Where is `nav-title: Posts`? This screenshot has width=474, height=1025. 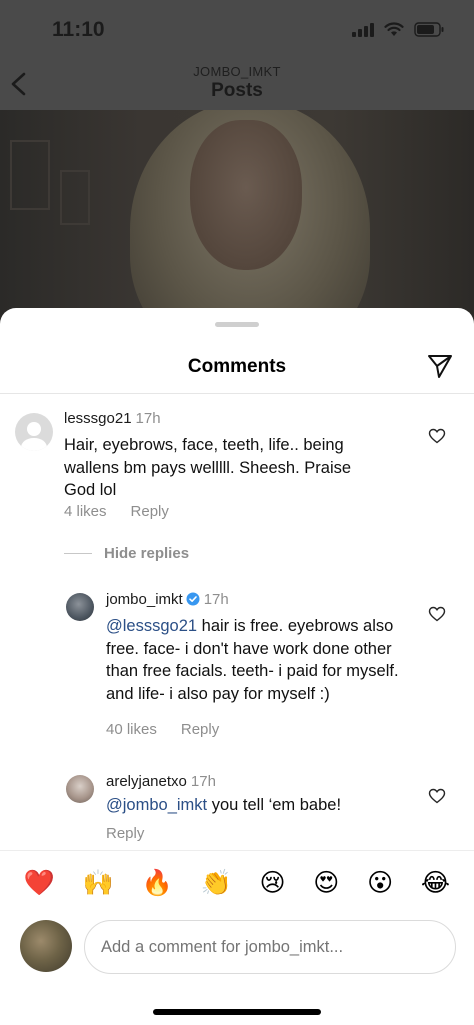 nav-title: Posts is located at coordinates (237, 90).